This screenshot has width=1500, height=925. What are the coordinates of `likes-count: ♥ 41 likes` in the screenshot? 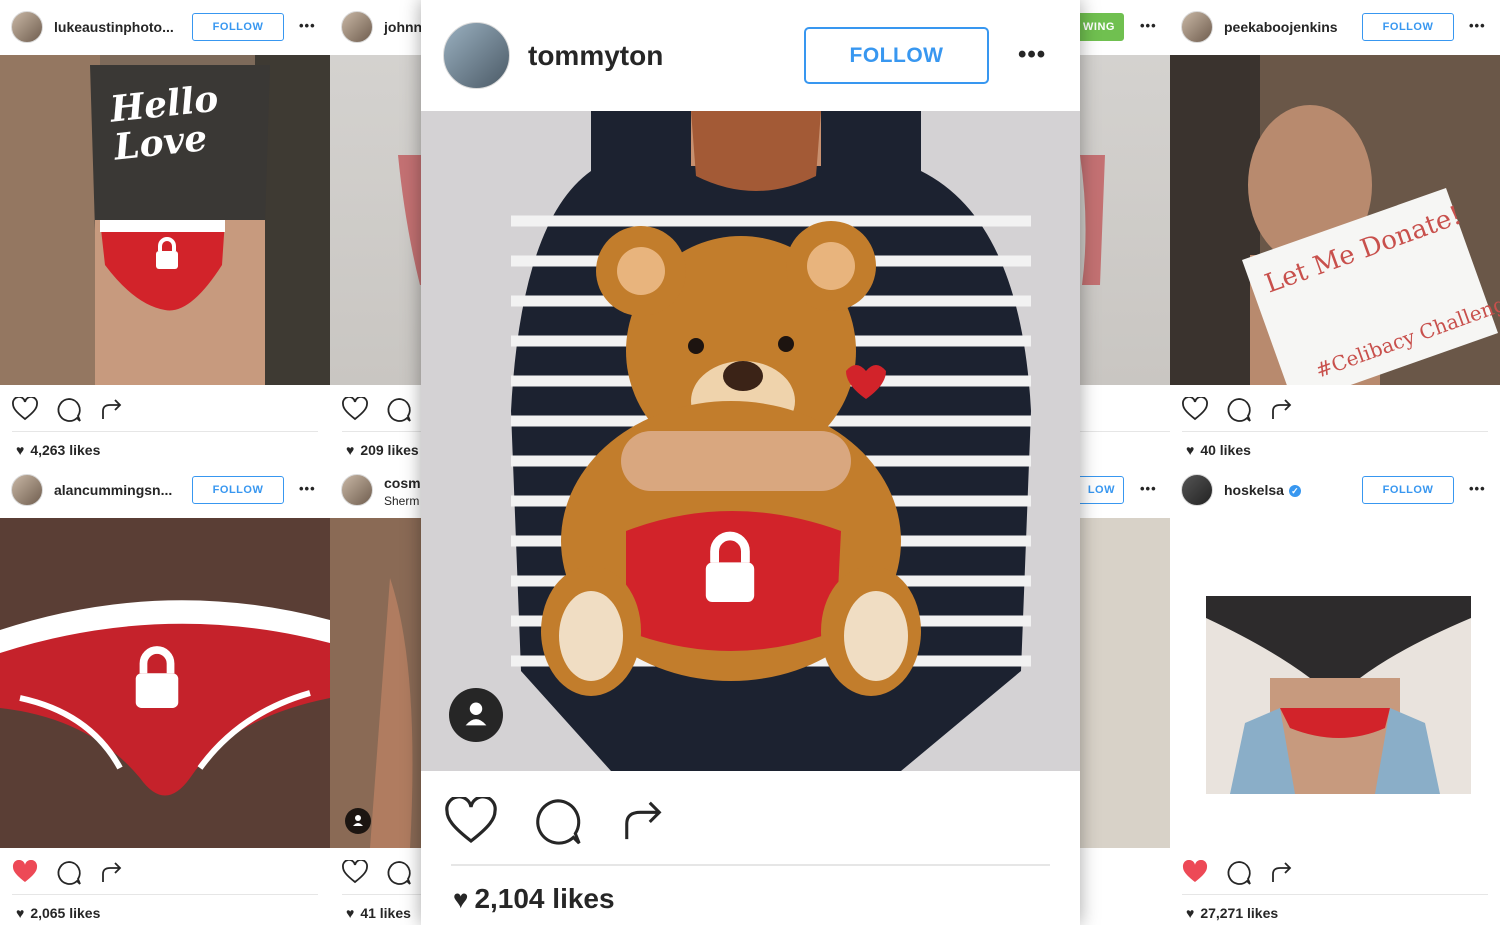 It's located at (378, 913).